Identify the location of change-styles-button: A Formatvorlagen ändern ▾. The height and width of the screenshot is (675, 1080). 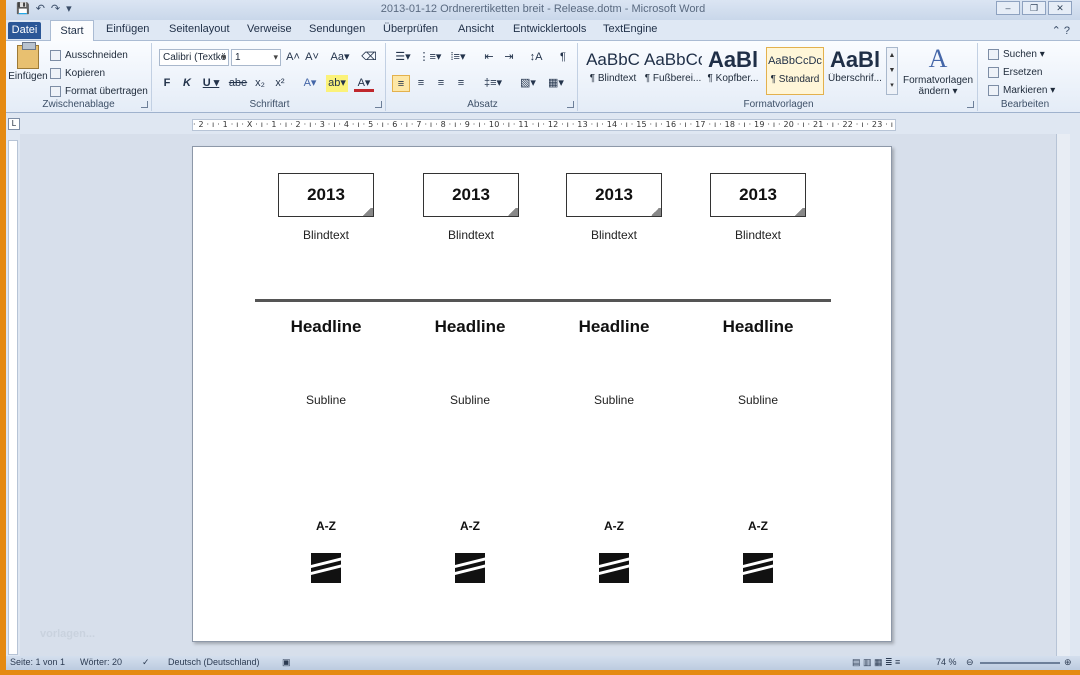
(938, 70).